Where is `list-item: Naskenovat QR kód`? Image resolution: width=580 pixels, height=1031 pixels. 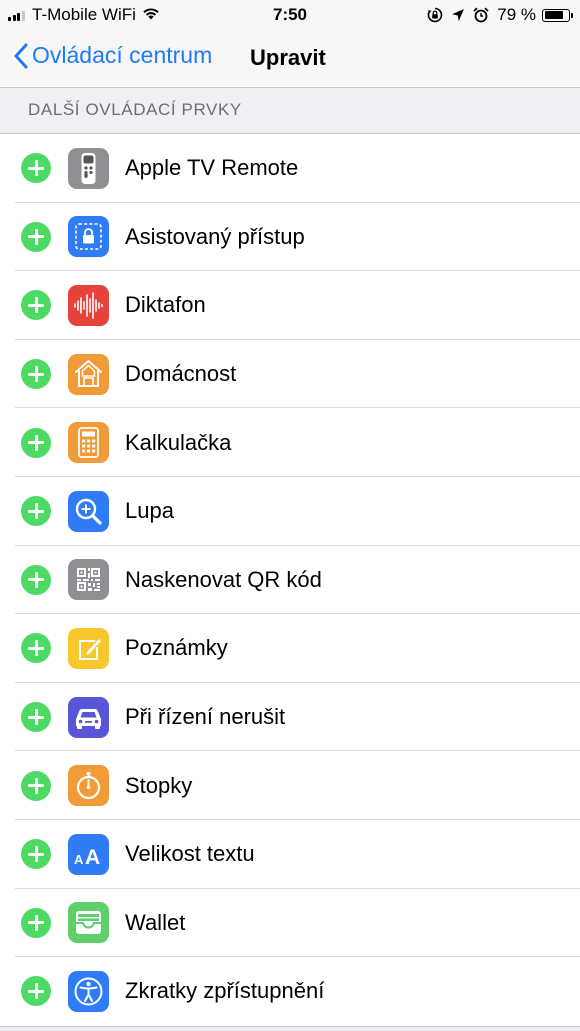
list-item: Naskenovat QR kód is located at coordinates (290, 580).